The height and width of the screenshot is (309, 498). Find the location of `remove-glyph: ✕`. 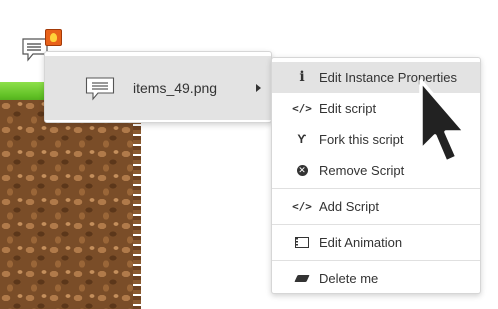

remove-glyph: ✕ is located at coordinates (302, 170).